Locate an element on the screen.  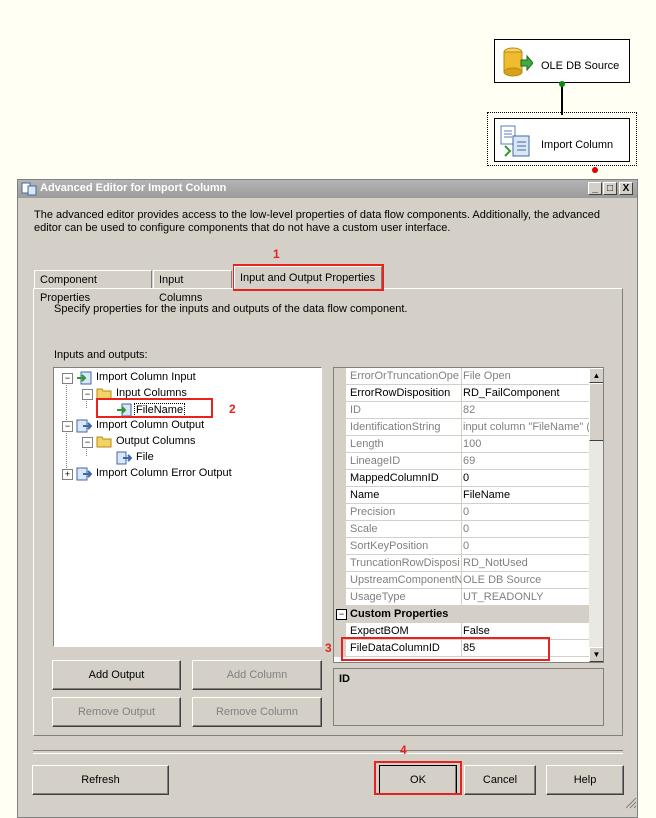
scroll-thumb is located at coordinates (596, 412).